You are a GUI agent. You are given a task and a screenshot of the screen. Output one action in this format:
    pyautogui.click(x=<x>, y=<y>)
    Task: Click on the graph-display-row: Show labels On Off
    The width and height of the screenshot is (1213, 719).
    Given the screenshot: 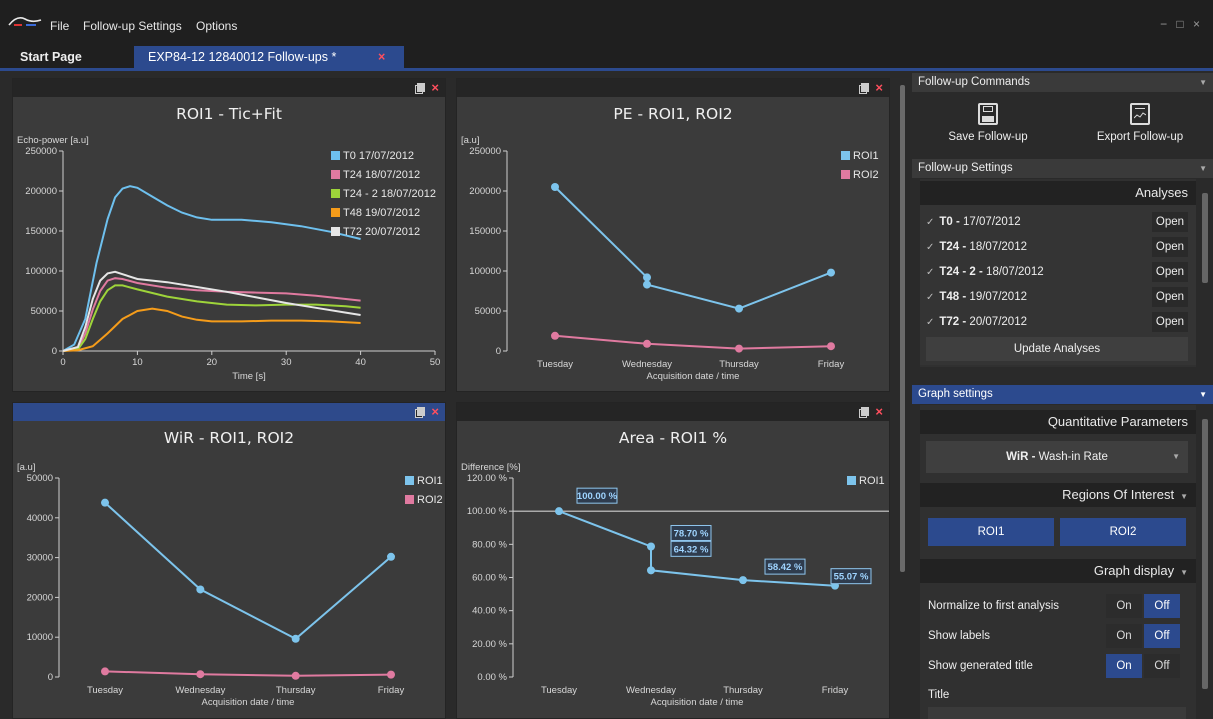 What is the action you would take?
    pyautogui.click(x=1057, y=636)
    